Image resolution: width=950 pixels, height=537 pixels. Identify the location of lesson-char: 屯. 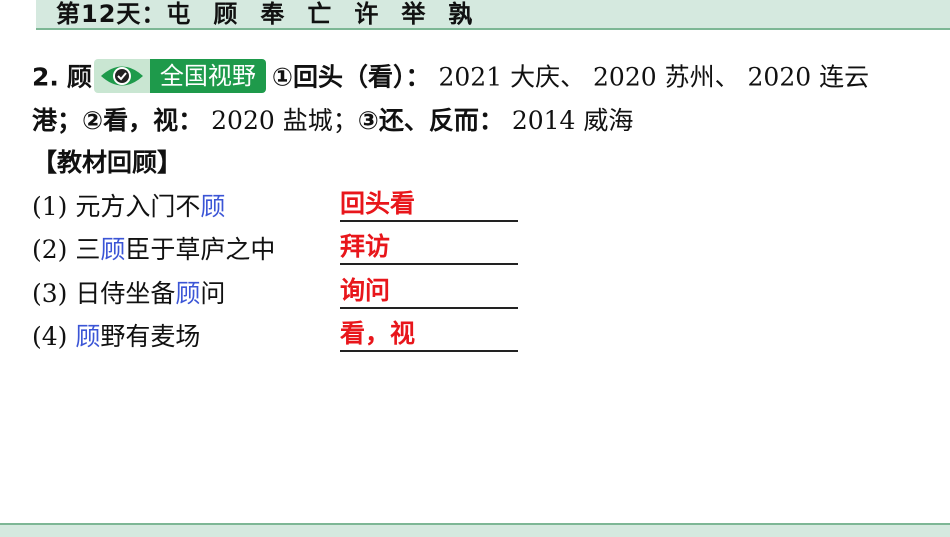
(179, 14).